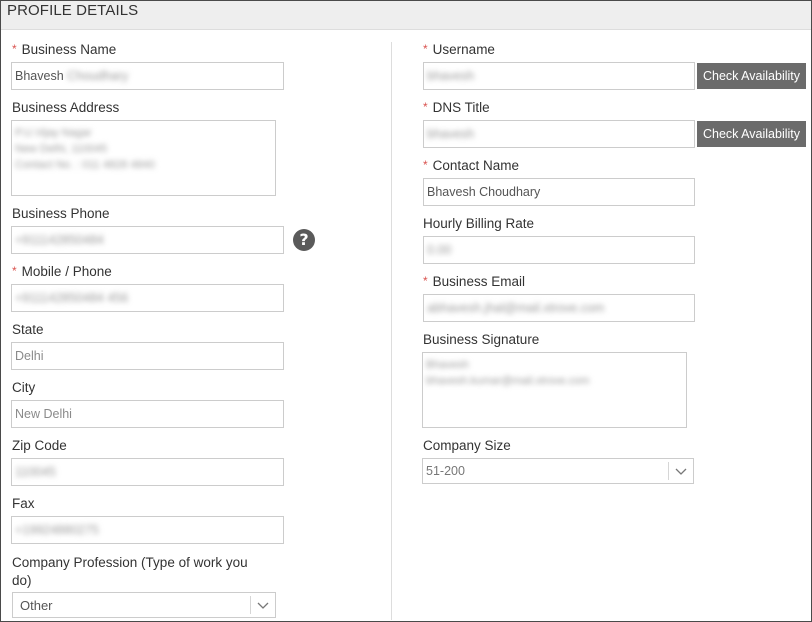 The image size is (812, 622). Describe the element at coordinates (481, 339) in the screenshot. I see `business-signature-label: Business Signature` at that location.